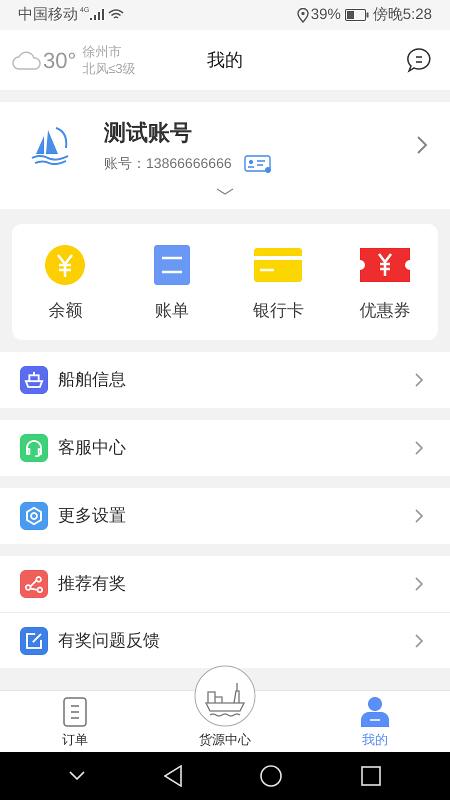 Image resolution: width=450 pixels, height=800 pixels. Describe the element at coordinates (34, 516) in the screenshot. I see `gear-icon` at that location.